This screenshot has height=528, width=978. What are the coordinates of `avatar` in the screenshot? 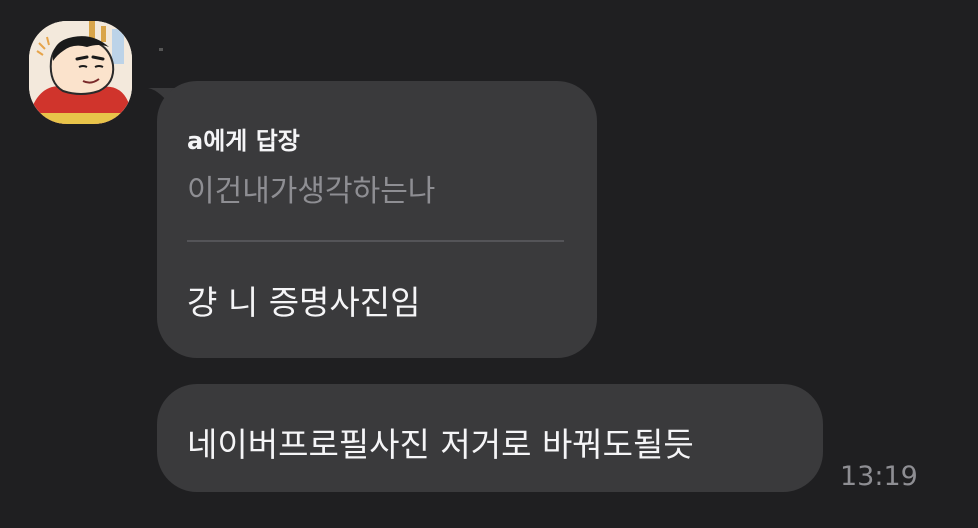 It's located at (80, 72).